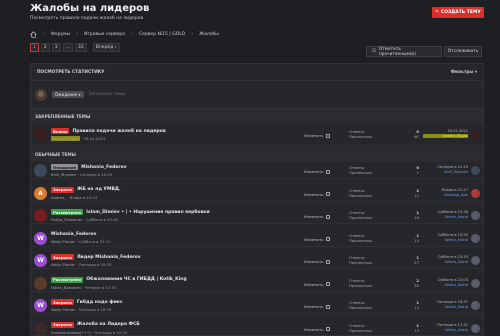 This screenshot has width=500, height=336. Describe the element at coordinates (104, 34) in the screenshot. I see `breadcrumb-servers: Игровые сервера` at that location.